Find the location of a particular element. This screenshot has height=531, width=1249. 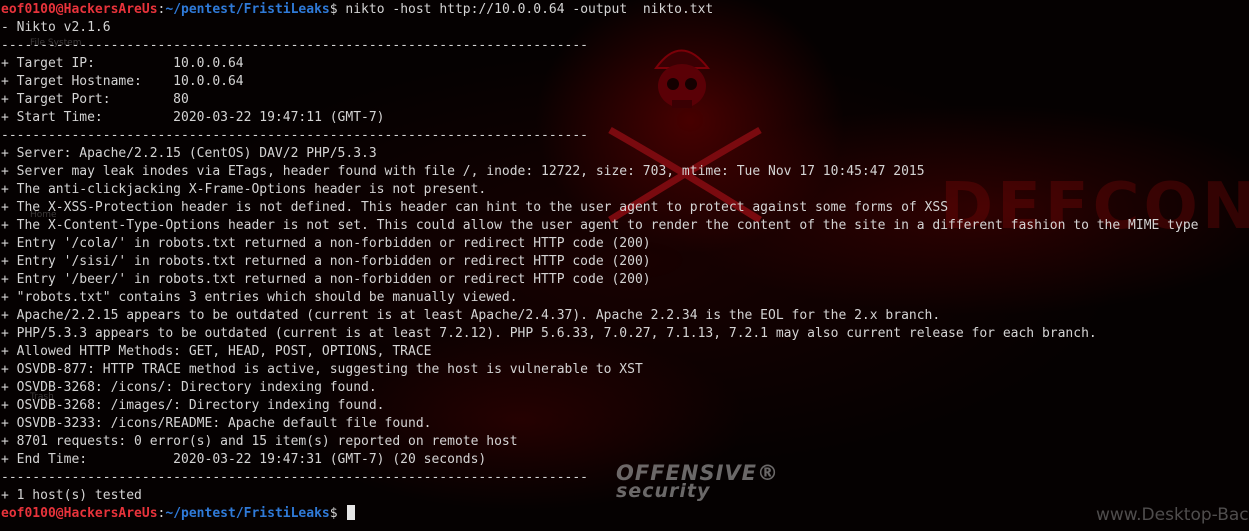

output-line: - Nikto v2.1.6 is located at coordinates (56, 27).